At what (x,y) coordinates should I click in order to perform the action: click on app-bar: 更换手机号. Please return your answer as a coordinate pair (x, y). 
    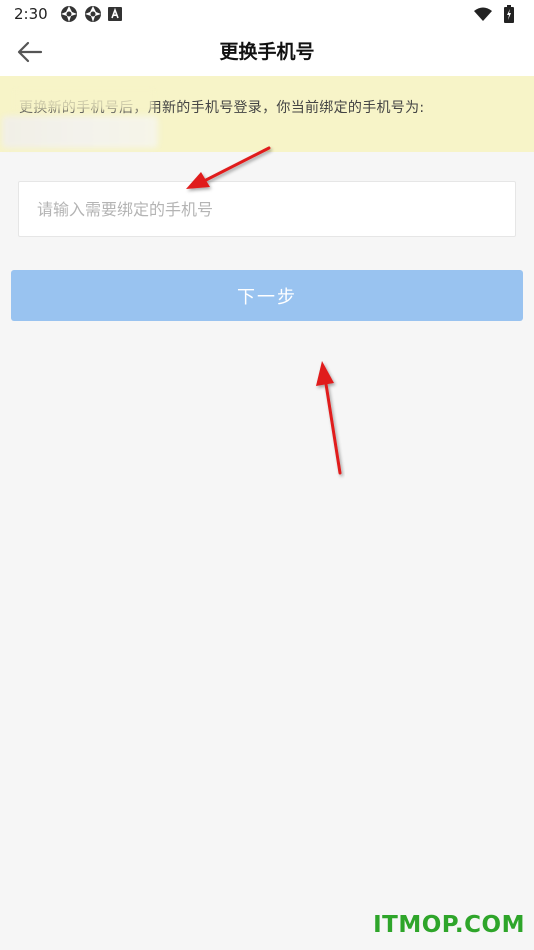
    Looking at the image, I should click on (267, 52).